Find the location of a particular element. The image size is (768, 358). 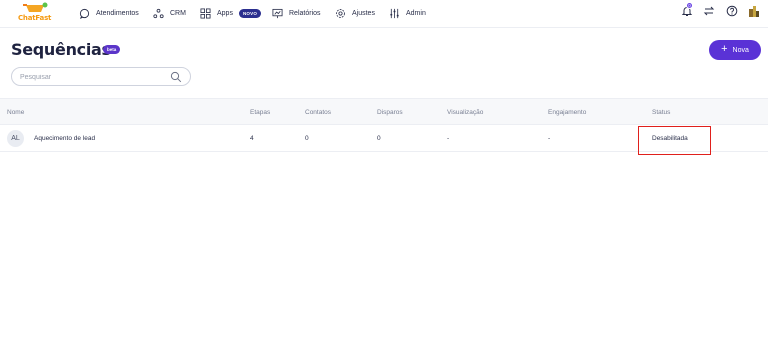

new-sequence-label: Nova is located at coordinates (740, 50).